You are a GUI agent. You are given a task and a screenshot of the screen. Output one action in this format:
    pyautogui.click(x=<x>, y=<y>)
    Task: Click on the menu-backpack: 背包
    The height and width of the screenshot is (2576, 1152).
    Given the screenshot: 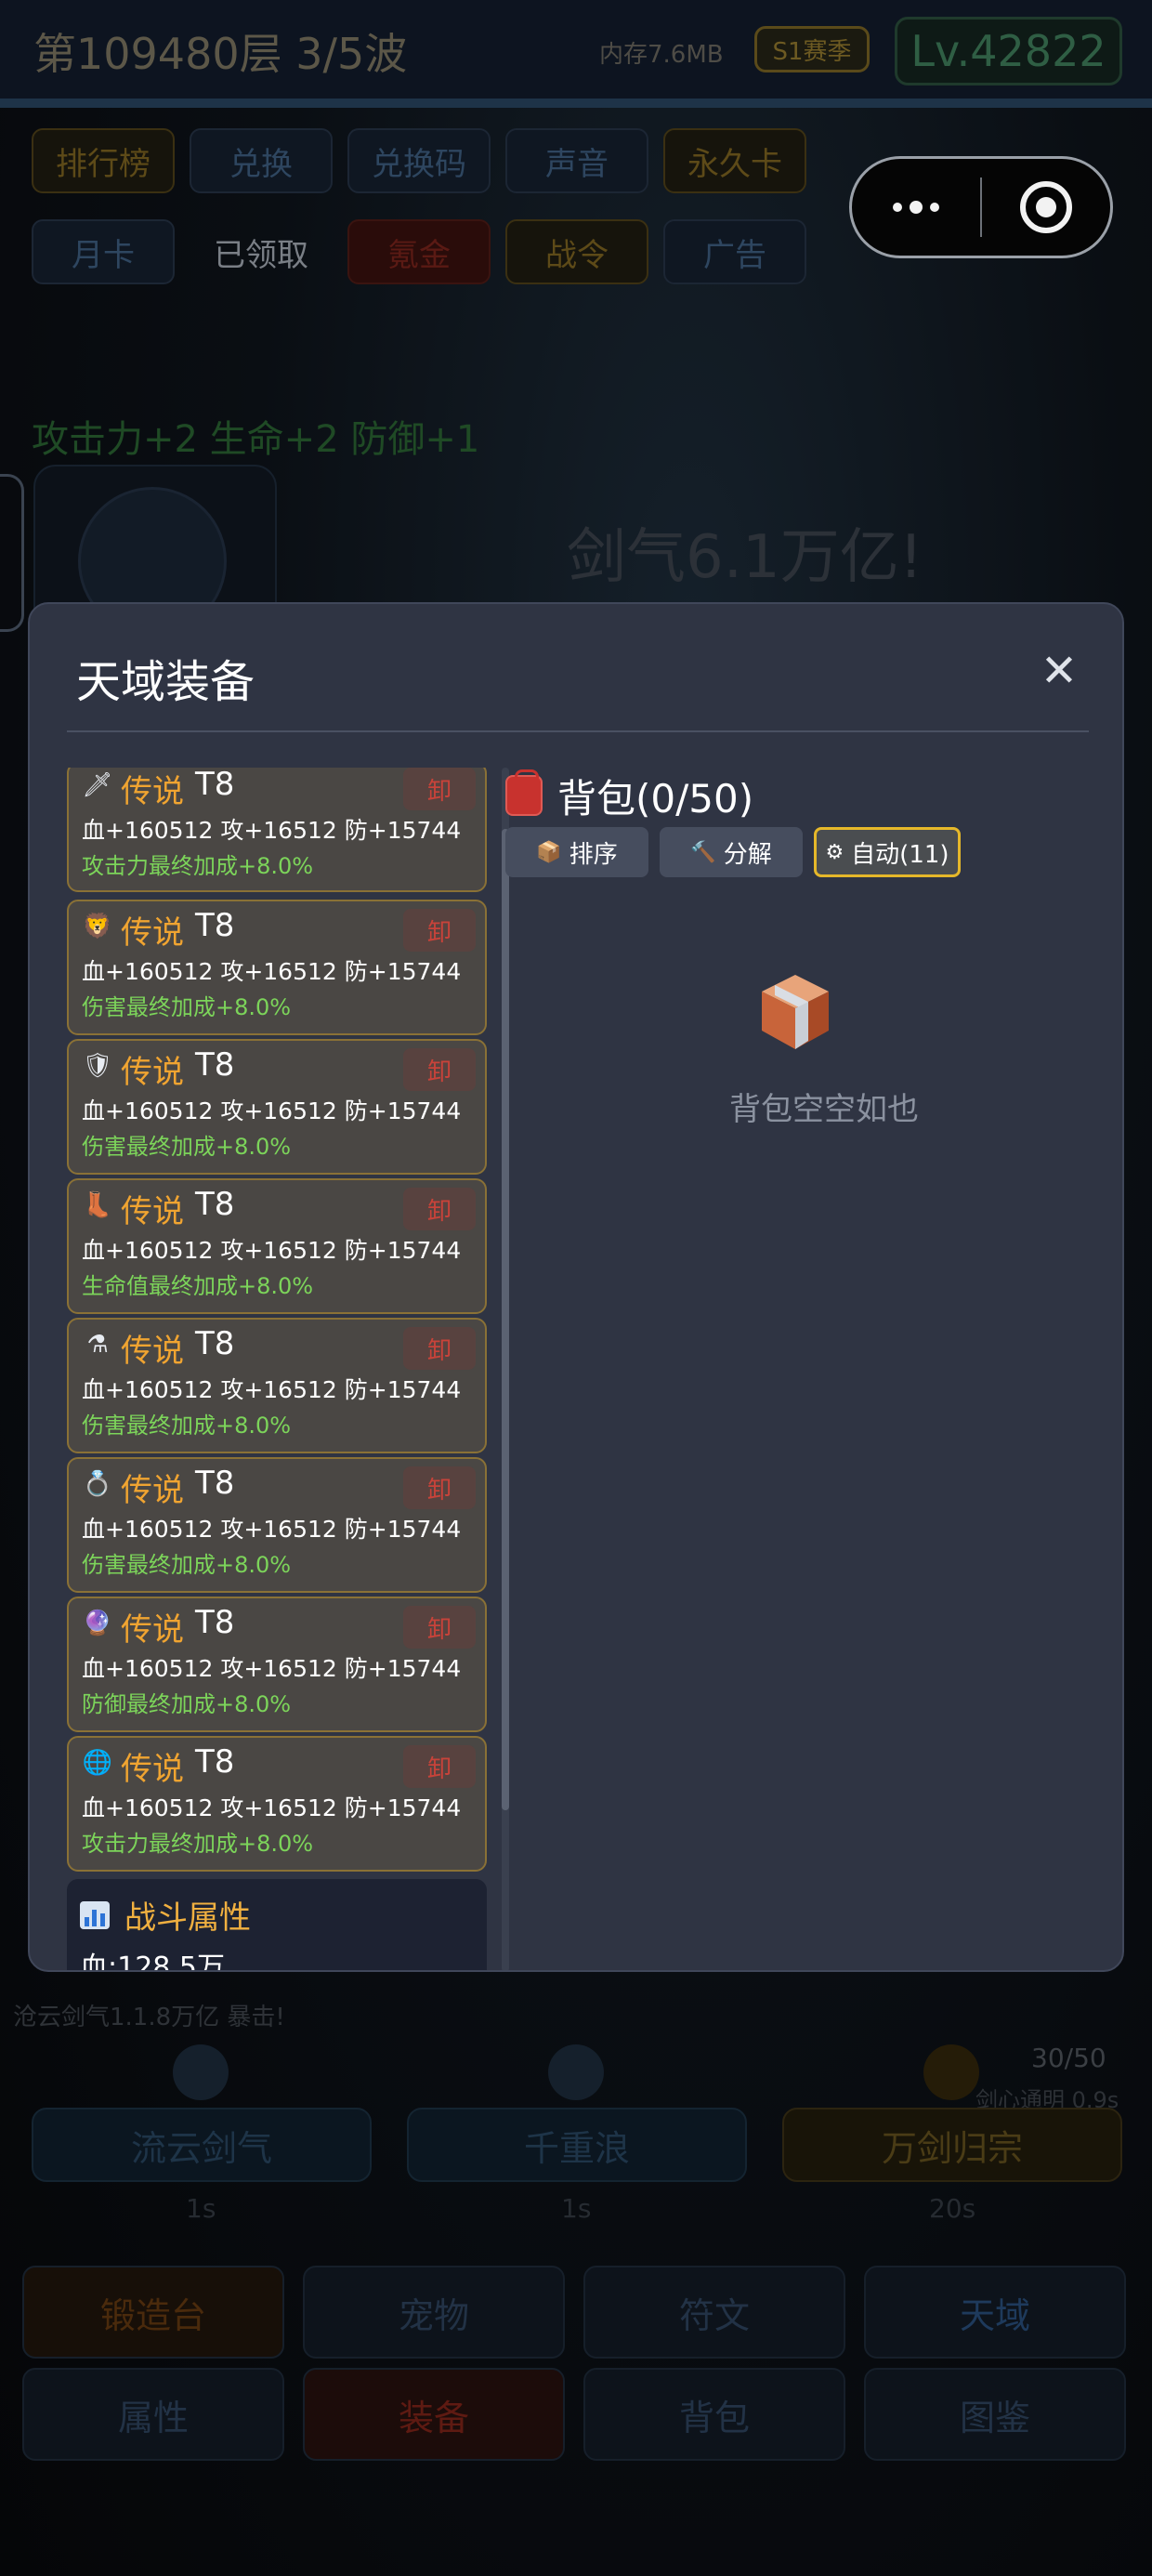 What is the action you would take?
    pyautogui.click(x=714, y=2414)
    